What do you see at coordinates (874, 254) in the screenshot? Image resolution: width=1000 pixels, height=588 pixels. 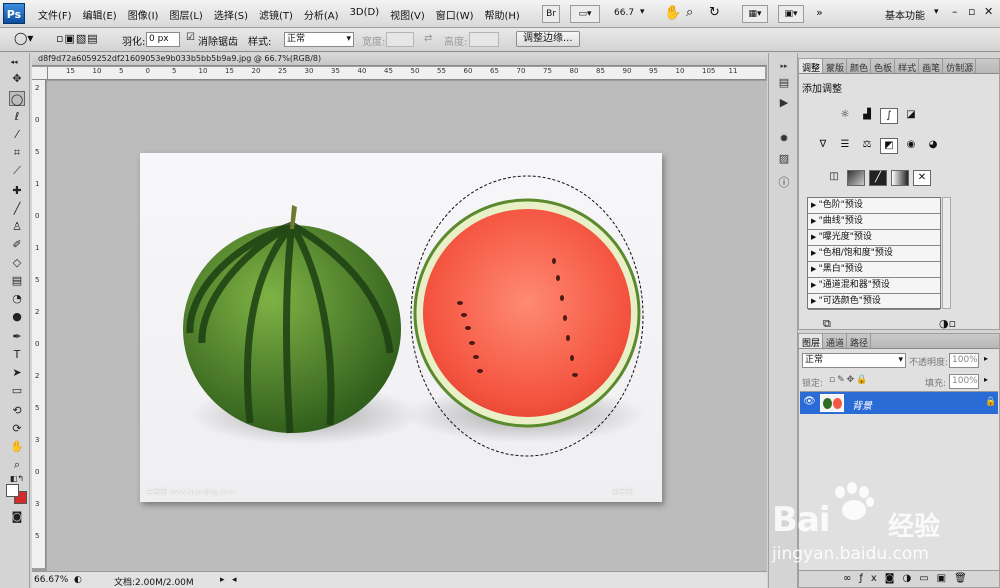 I see `preset-item: ▶ "色相/饱和度"预设` at bounding box center [874, 254].